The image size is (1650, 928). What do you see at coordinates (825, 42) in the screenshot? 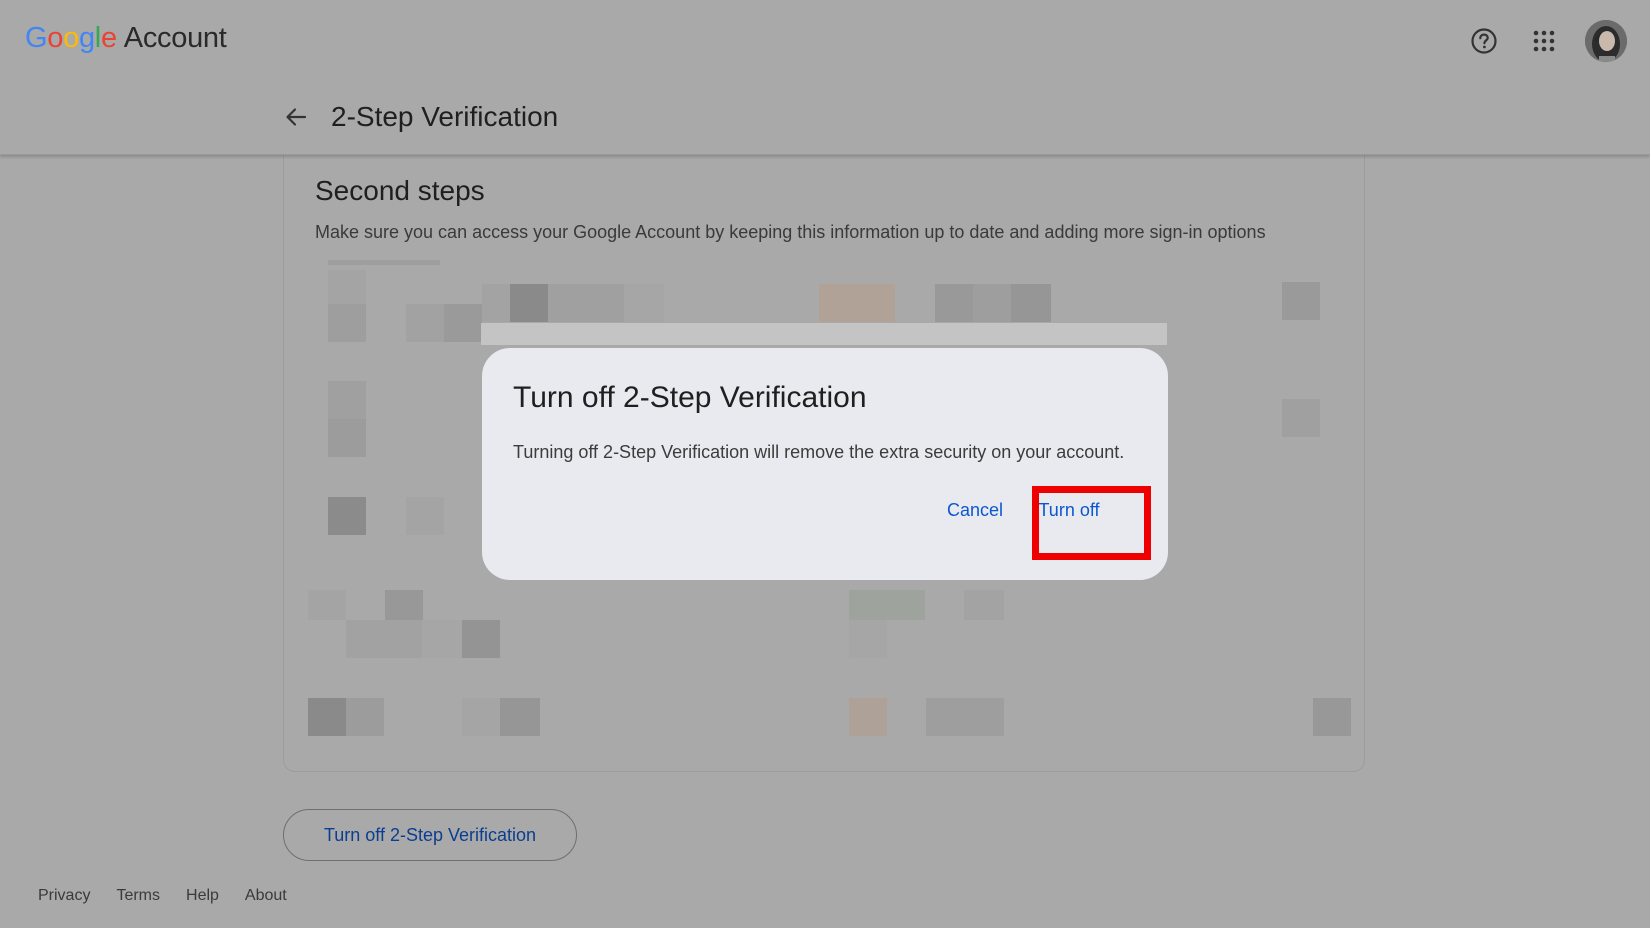
I see `top-app-bar: Google Account` at bounding box center [825, 42].